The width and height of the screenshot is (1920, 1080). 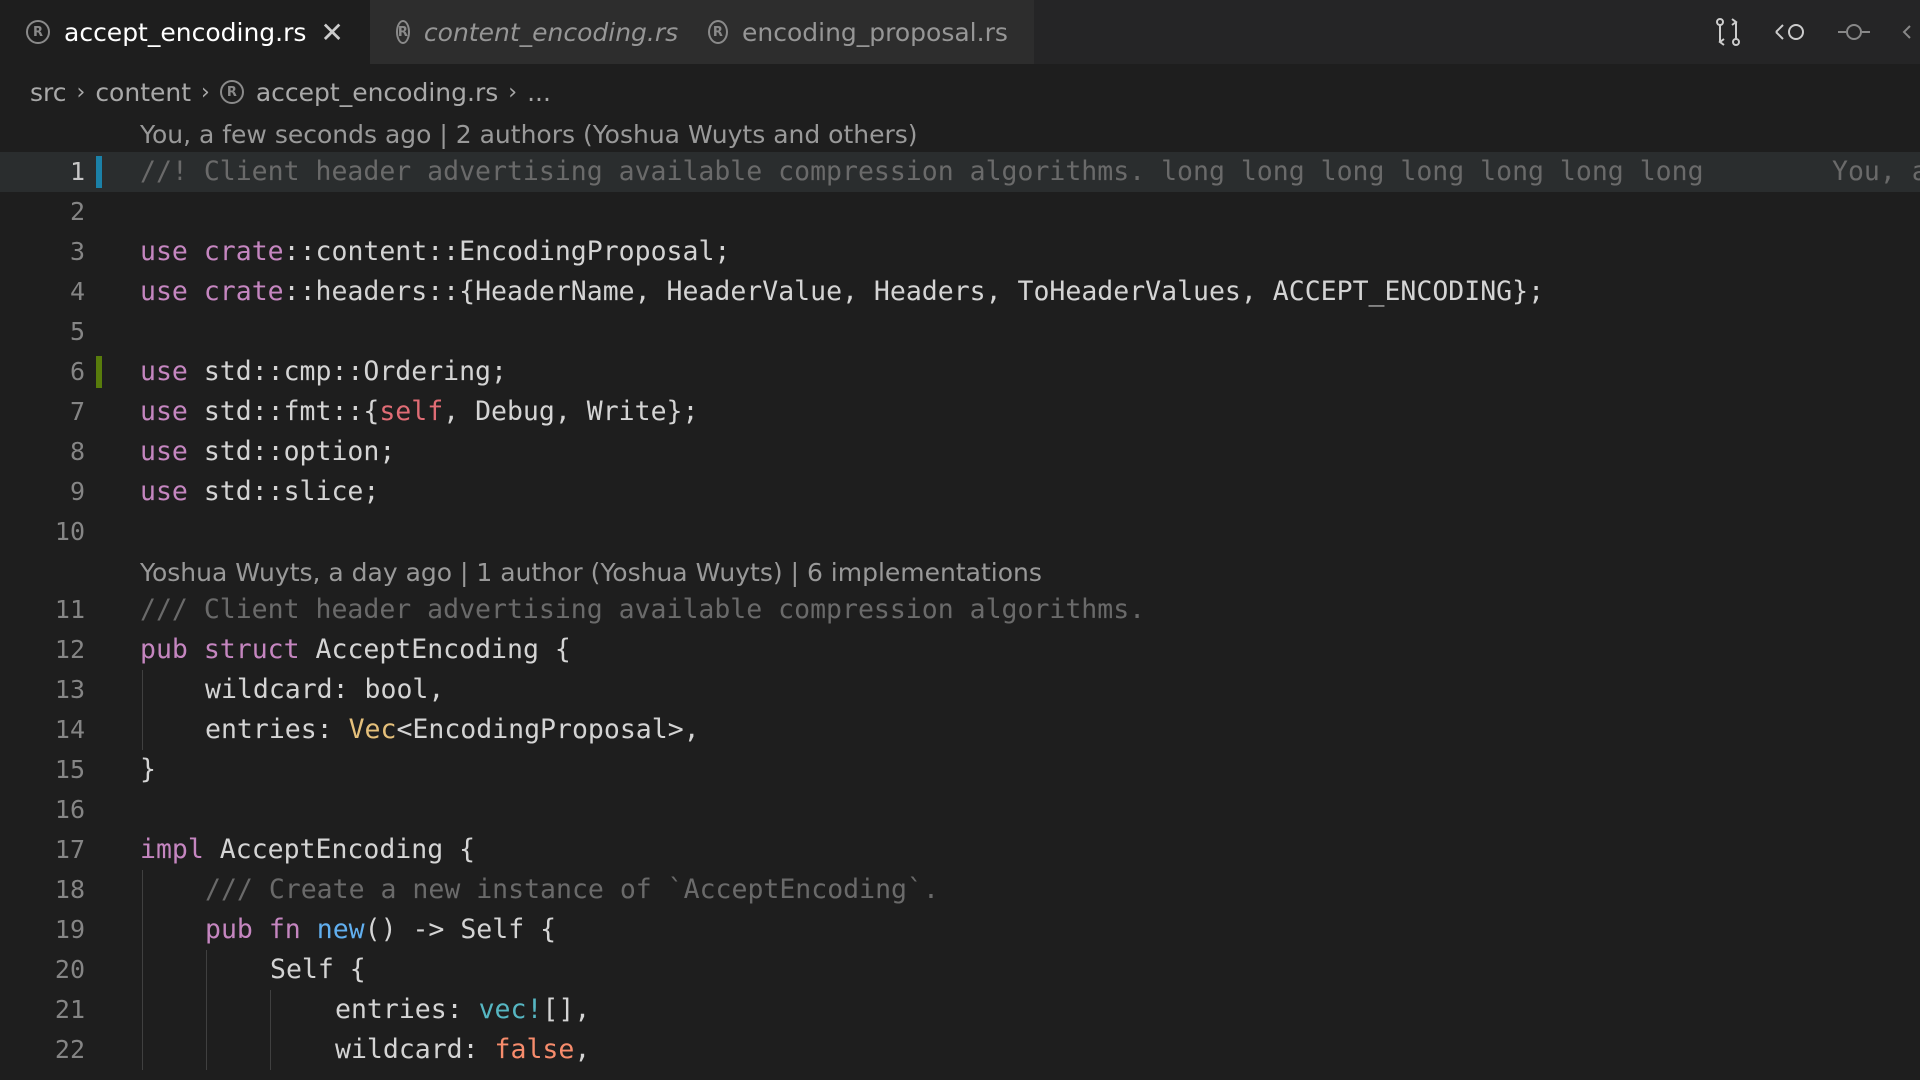 I want to click on code-line: 5, so click(x=960, y=332).